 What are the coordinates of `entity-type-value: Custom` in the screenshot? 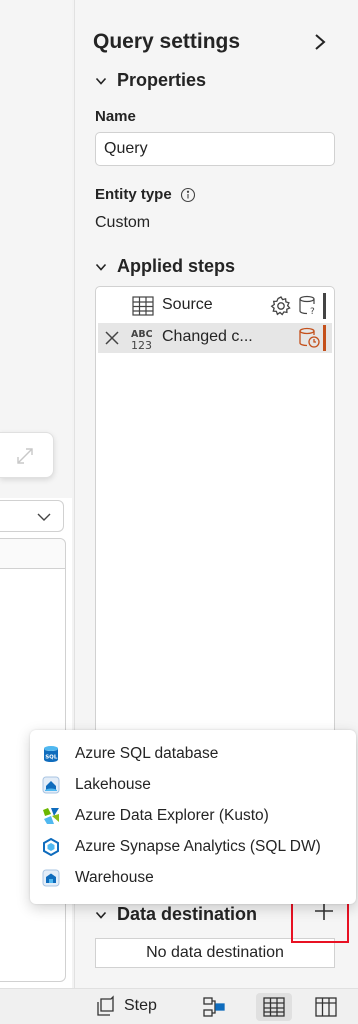 It's located at (123, 222).